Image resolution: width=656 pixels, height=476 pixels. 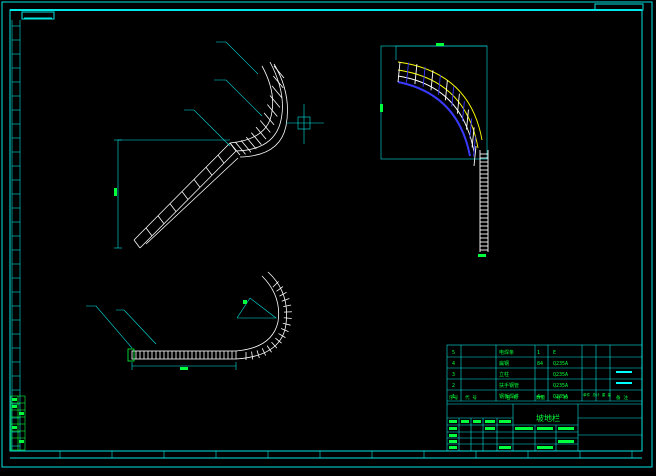 What do you see at coordinates (454, 397) in the screenshot?
I see `bom-header-no: 序号` at bounding box center [454, 397].